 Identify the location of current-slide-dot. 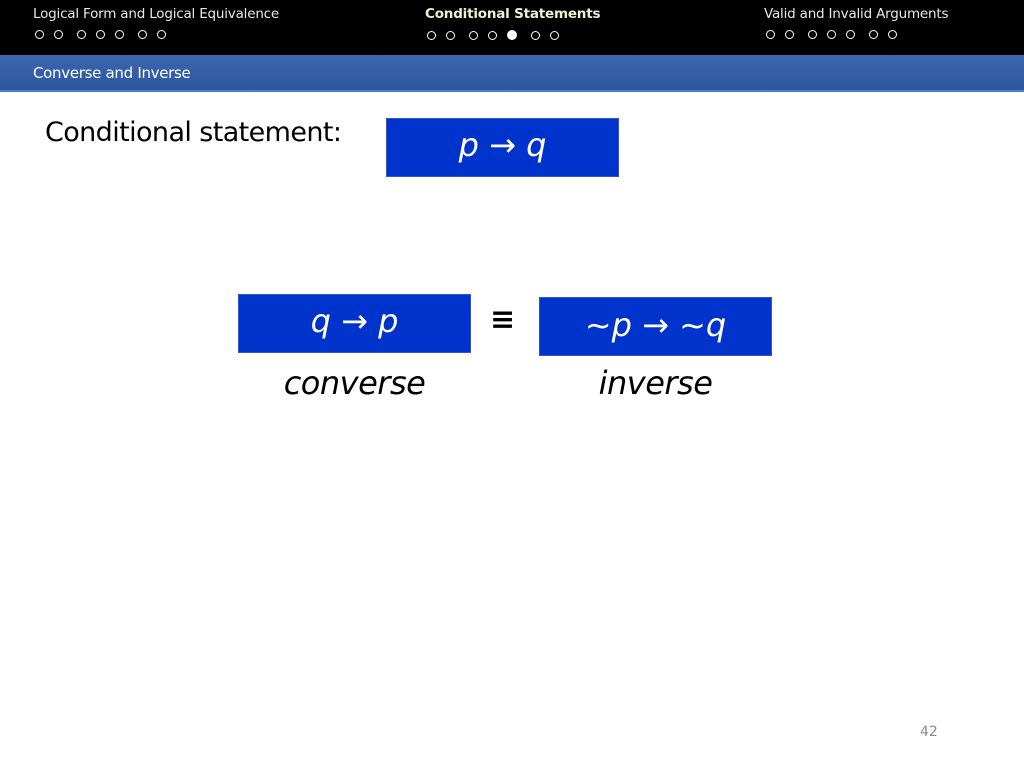
(512, 35).